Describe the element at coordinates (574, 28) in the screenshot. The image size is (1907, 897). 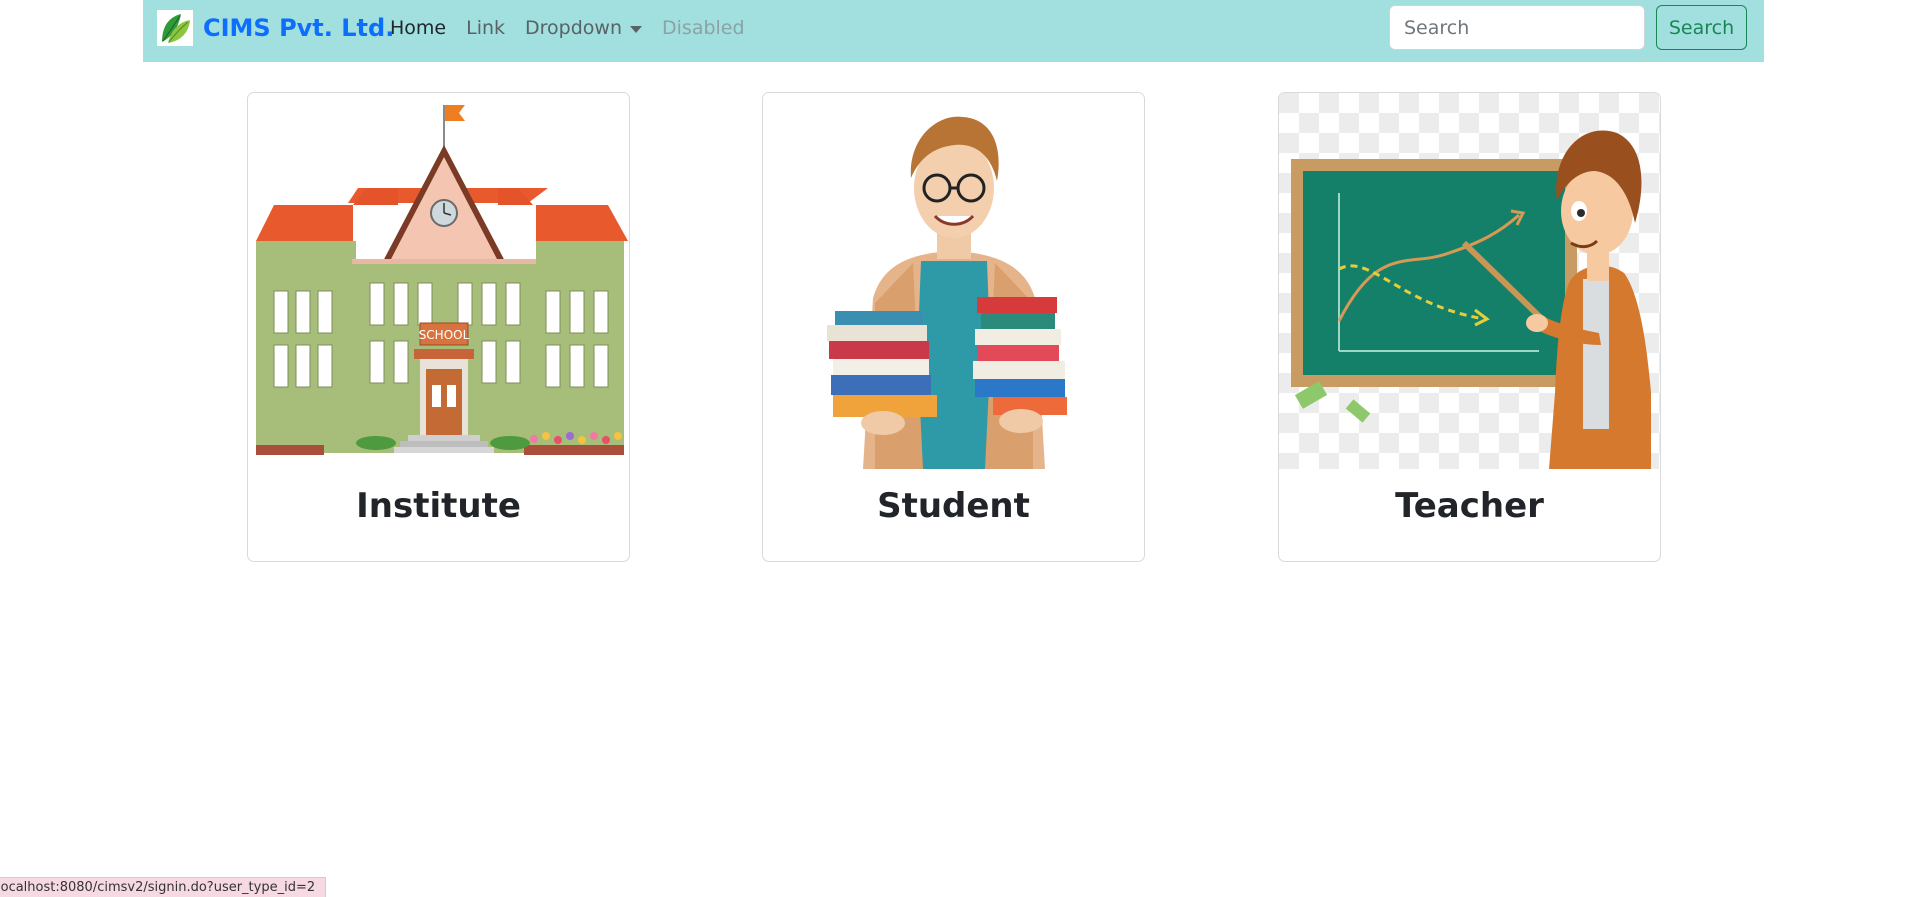
I see `nav-dropdown-label: Dropdown` at that location.